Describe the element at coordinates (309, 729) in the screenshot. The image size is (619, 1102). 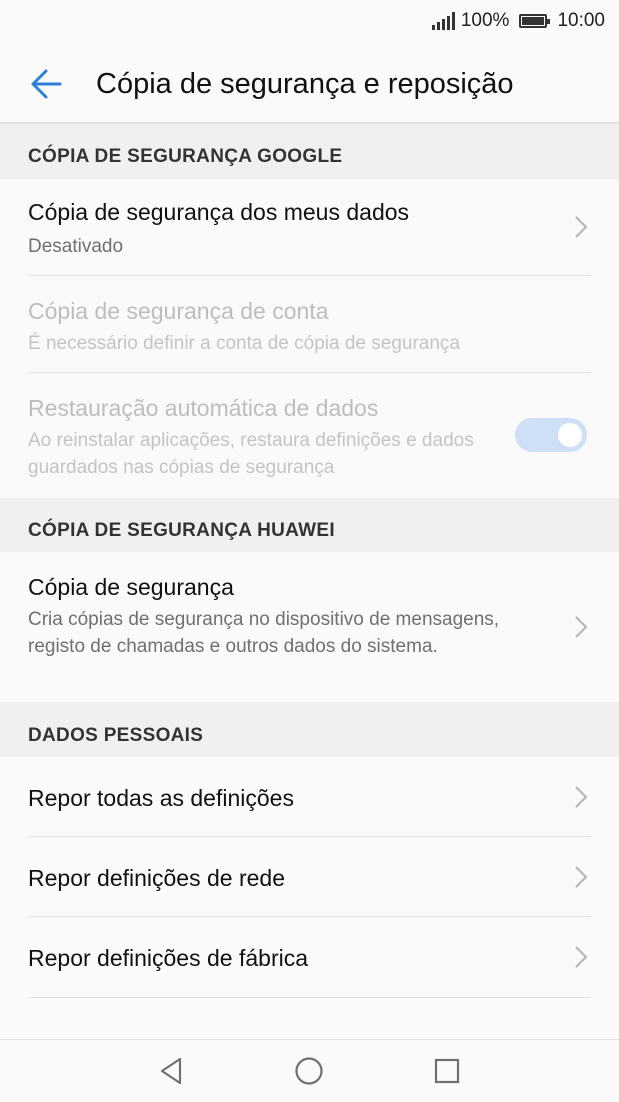
I see `section-header-personal: DADOS PESSOAIS` at that location.